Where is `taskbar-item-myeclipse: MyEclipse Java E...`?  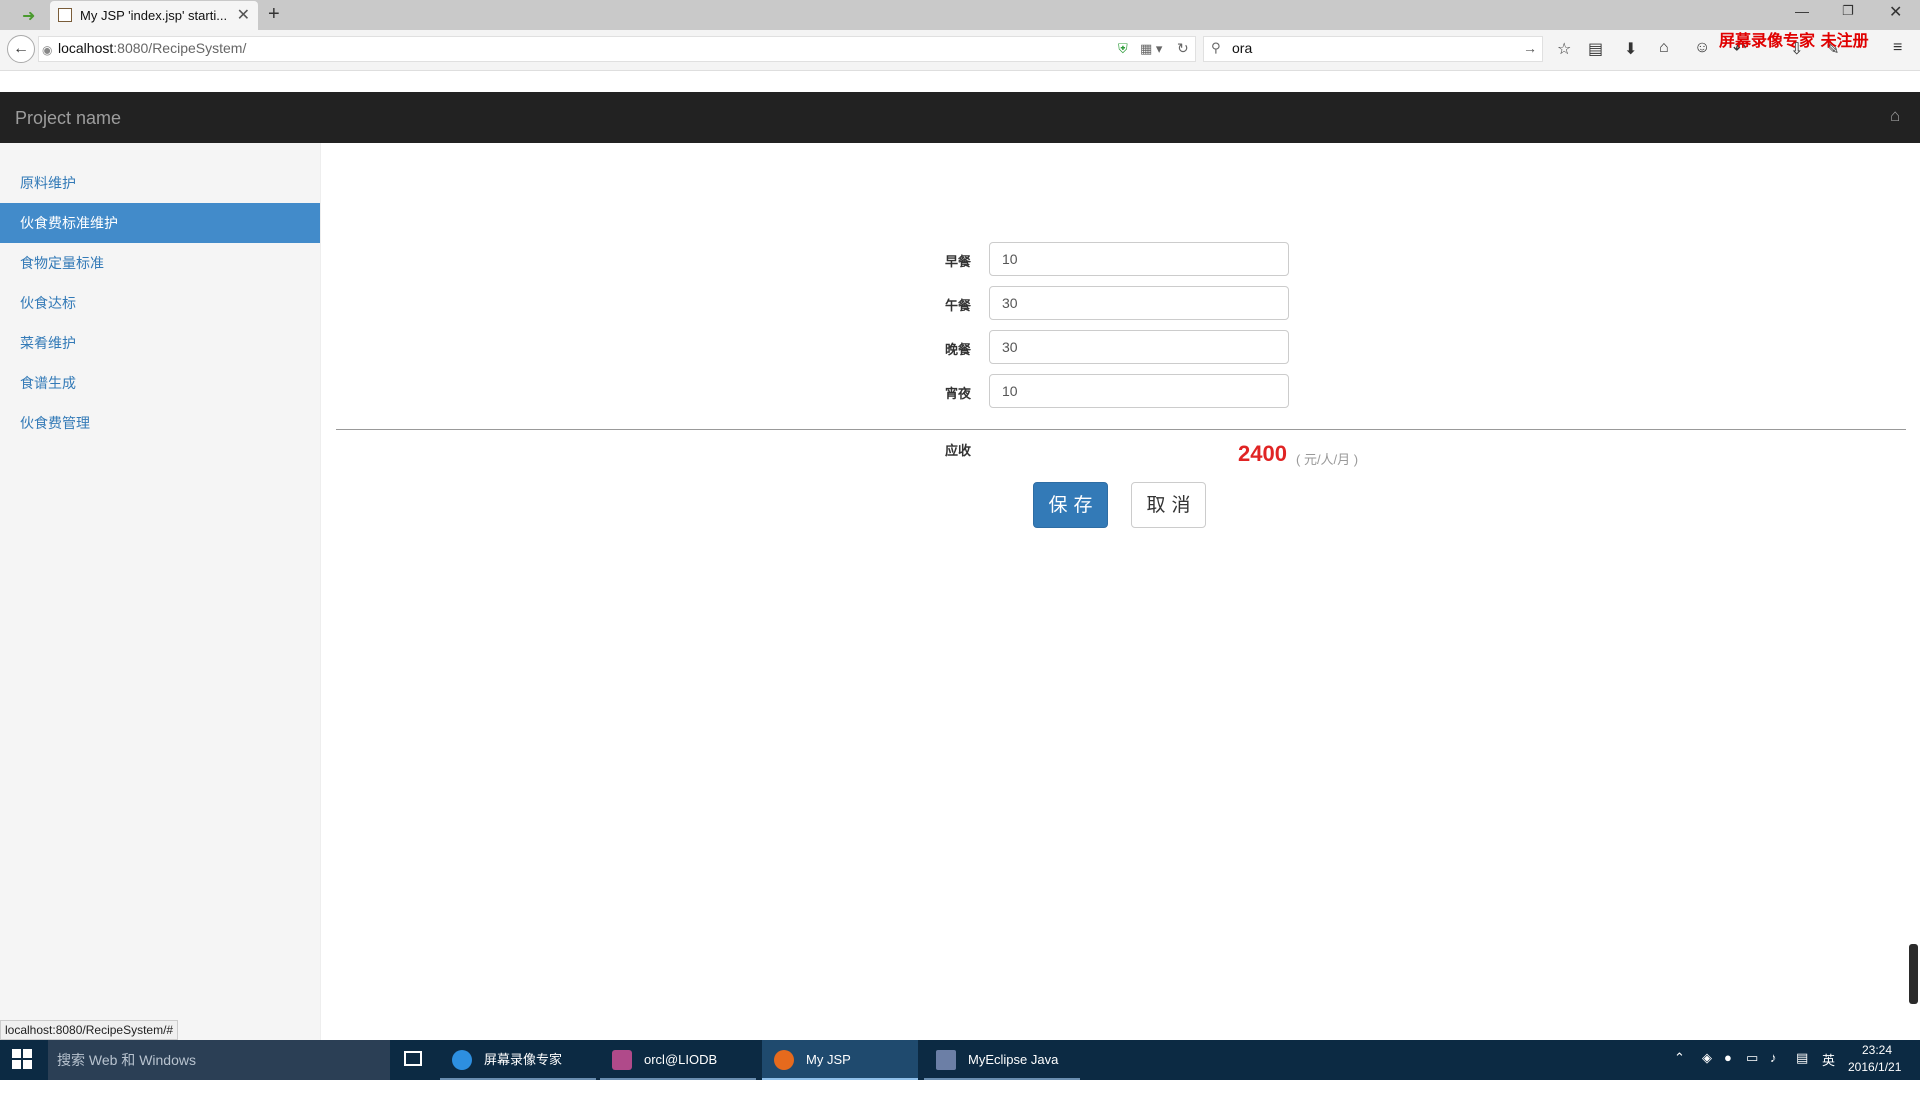 taskbar-item-myeclipse: MyEclipse Java E... is located at coordinates (1002, 1073).